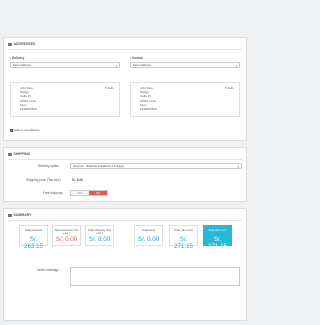  I want to click on summary-heading: SUMMARY, so click(125, 216).